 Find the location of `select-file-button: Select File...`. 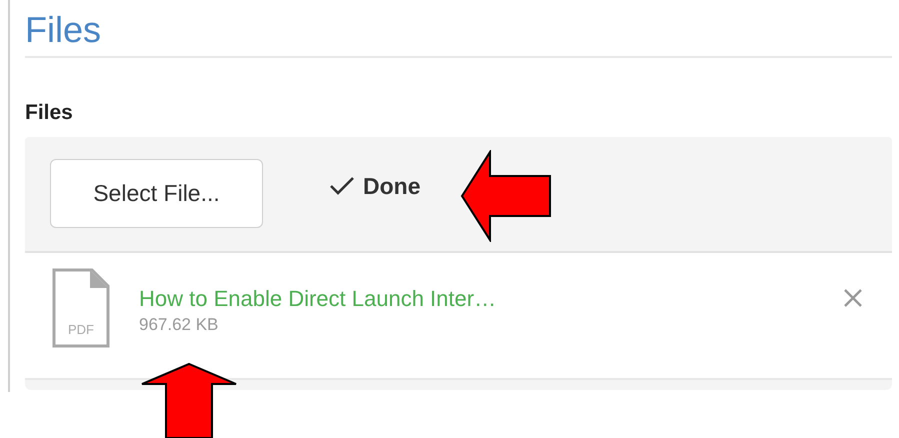

select-file-button: Select File... is located at coordinates (156, 193).